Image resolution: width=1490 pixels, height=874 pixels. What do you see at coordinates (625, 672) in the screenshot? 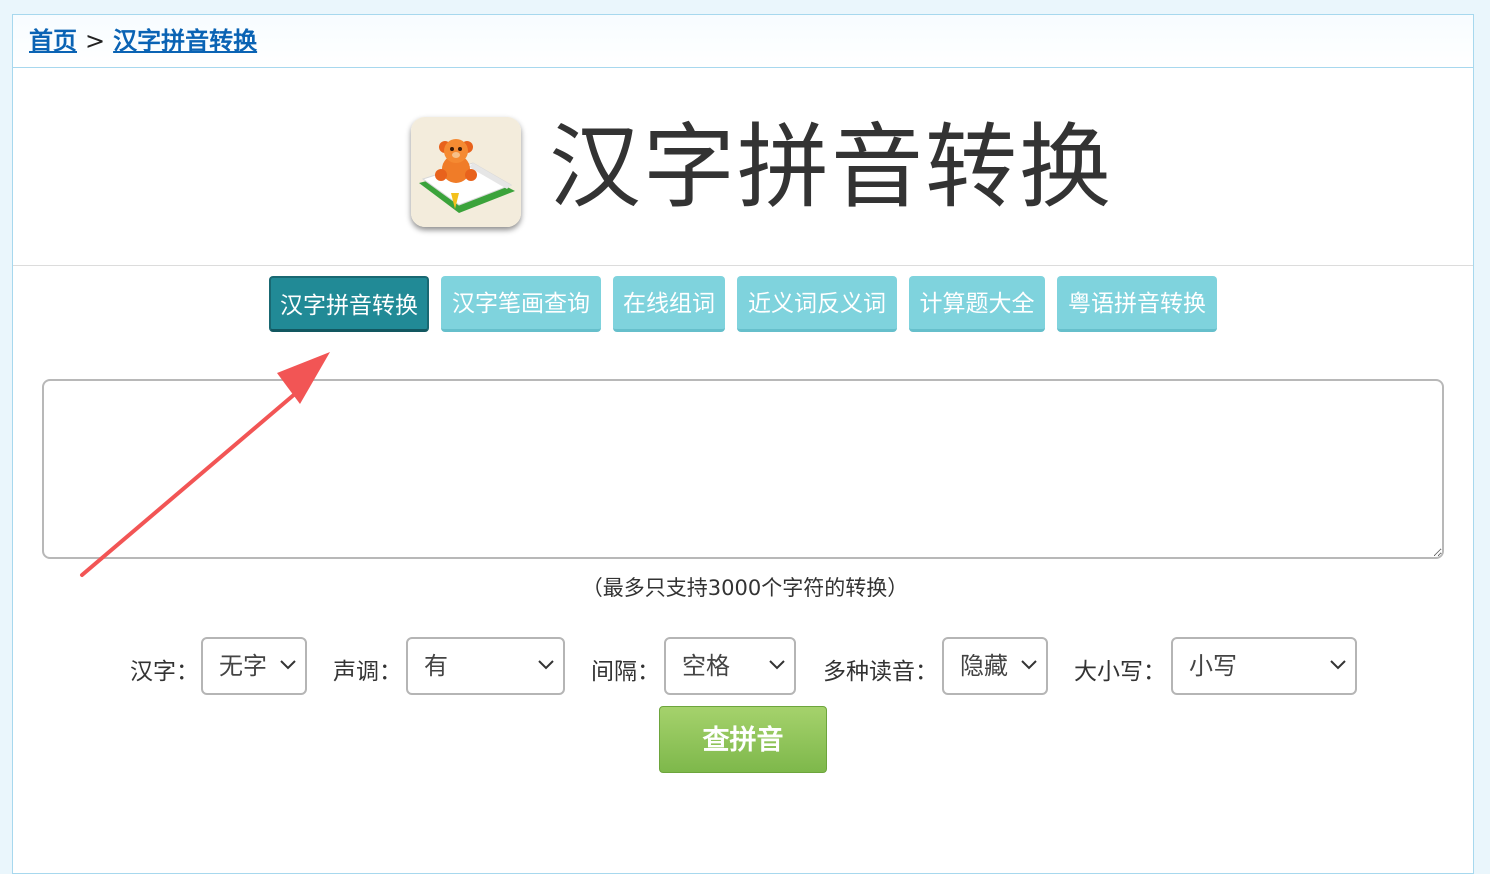
I see `spacing-option-label: 间隔：` at bounding box center [625, 672].